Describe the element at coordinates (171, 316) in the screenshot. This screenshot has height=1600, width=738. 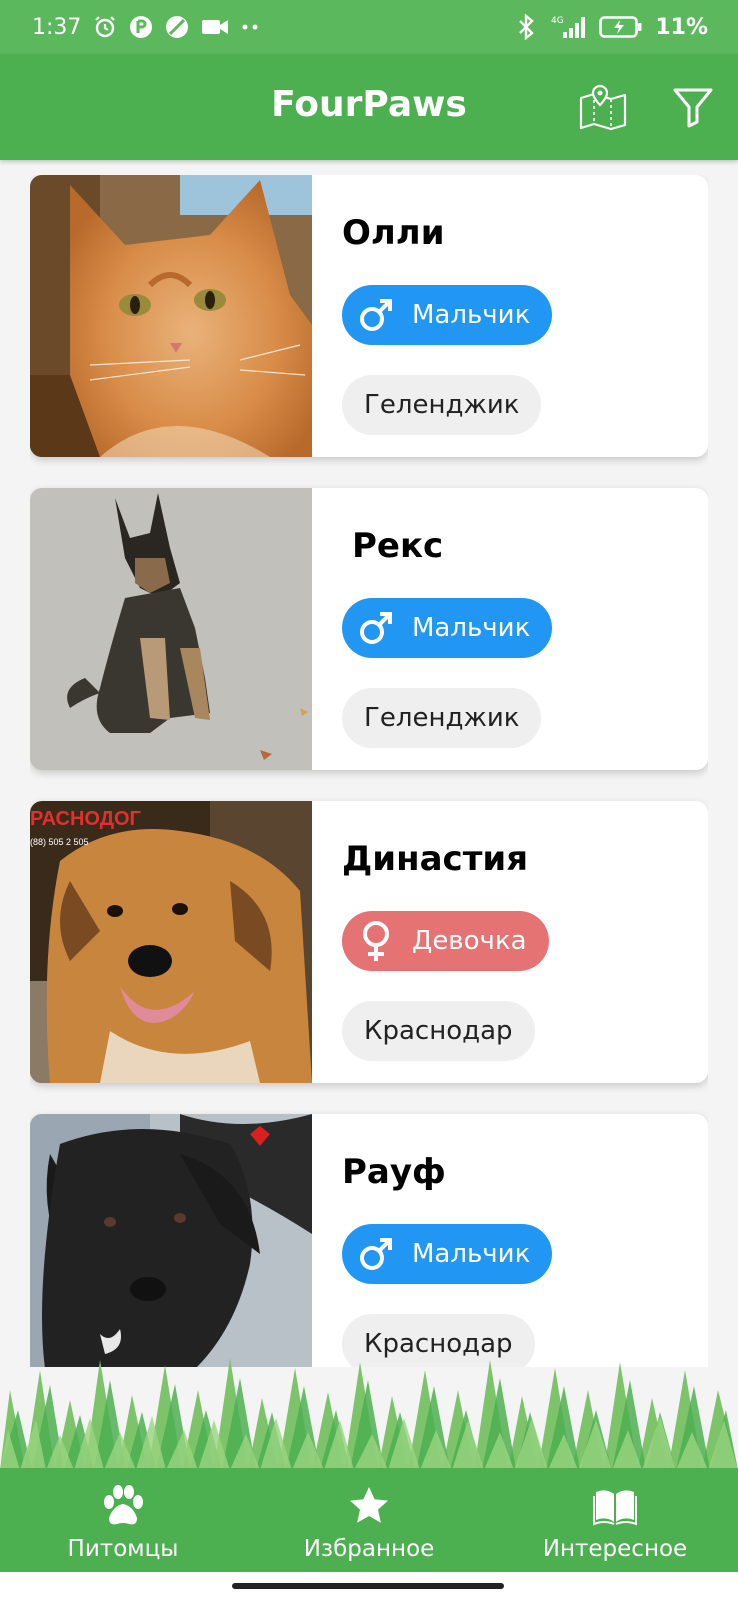
I see `pet-photo-cat` at that location.